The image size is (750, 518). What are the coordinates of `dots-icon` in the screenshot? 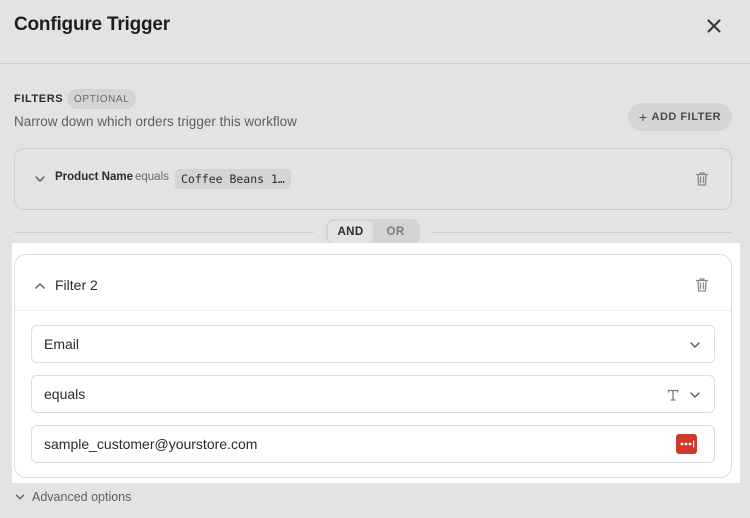 It's located at (687, 444).